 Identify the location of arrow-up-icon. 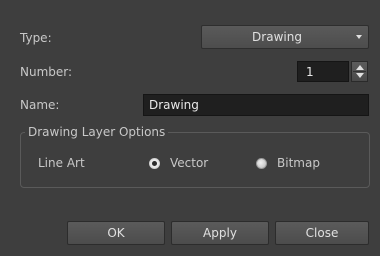
(360, 67).